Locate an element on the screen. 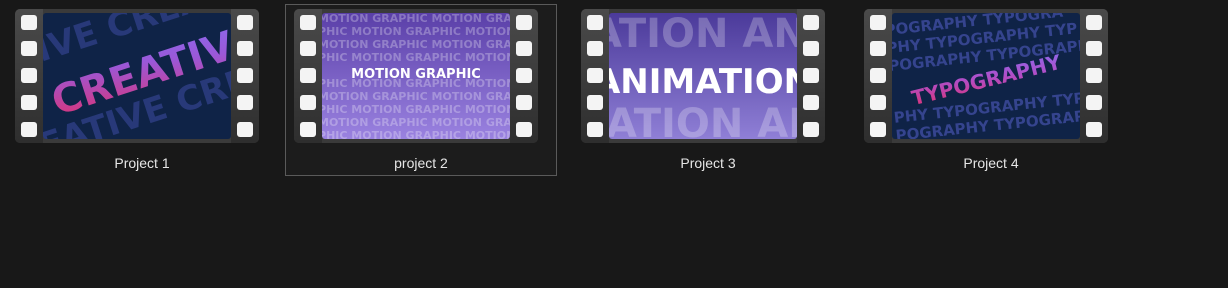 This screenshot has height=288, width=1228. film-thumbnail: ATION ANIMA IATION ANIM ANIMATION is located at coordinates (703, 76).